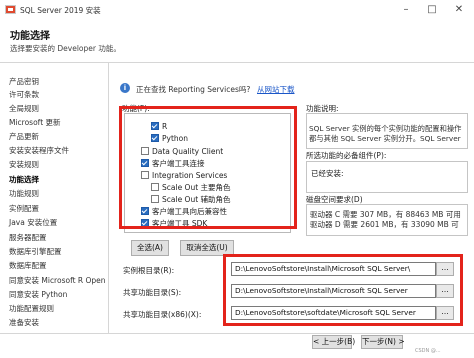 This screenshot has height=358, width=474. Describe the element at coordinates (24, 94) in the screenshot. I see `sidebar-item: 许可条款` at that location.